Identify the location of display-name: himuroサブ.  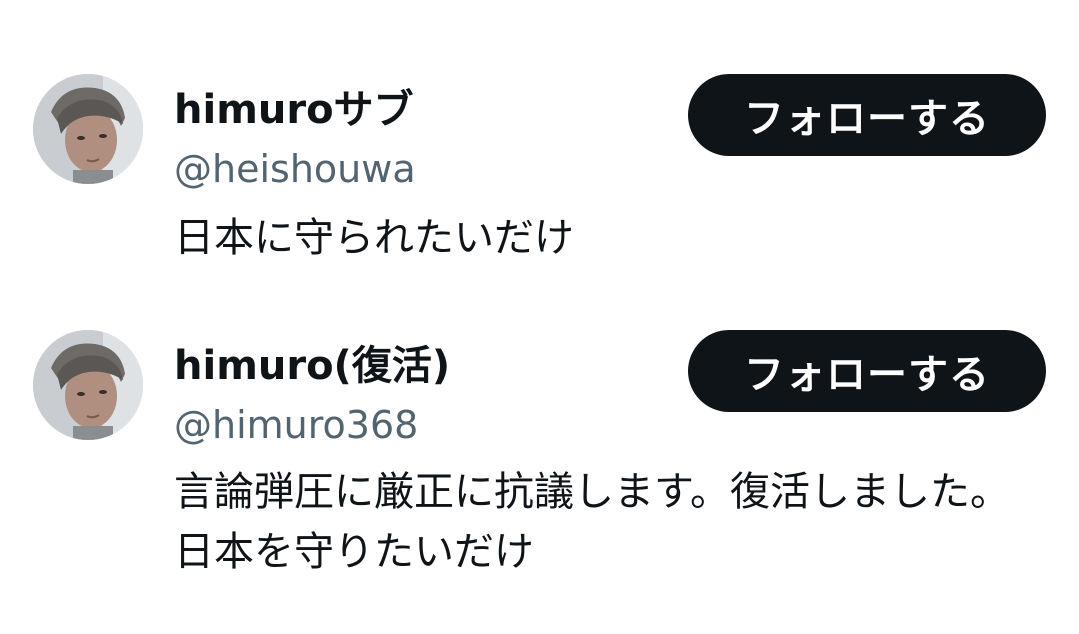
(294, 110).